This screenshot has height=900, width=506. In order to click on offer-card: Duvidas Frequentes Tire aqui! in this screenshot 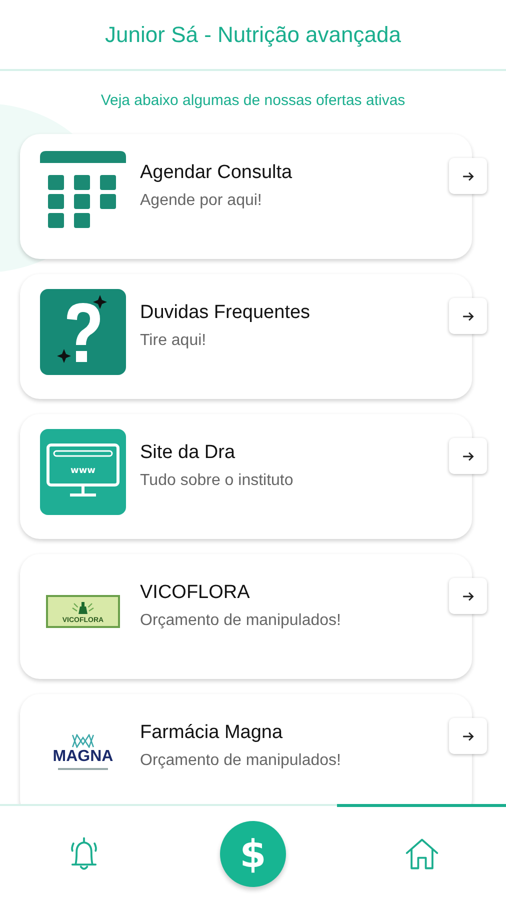, I will do `click(246, 336)`.